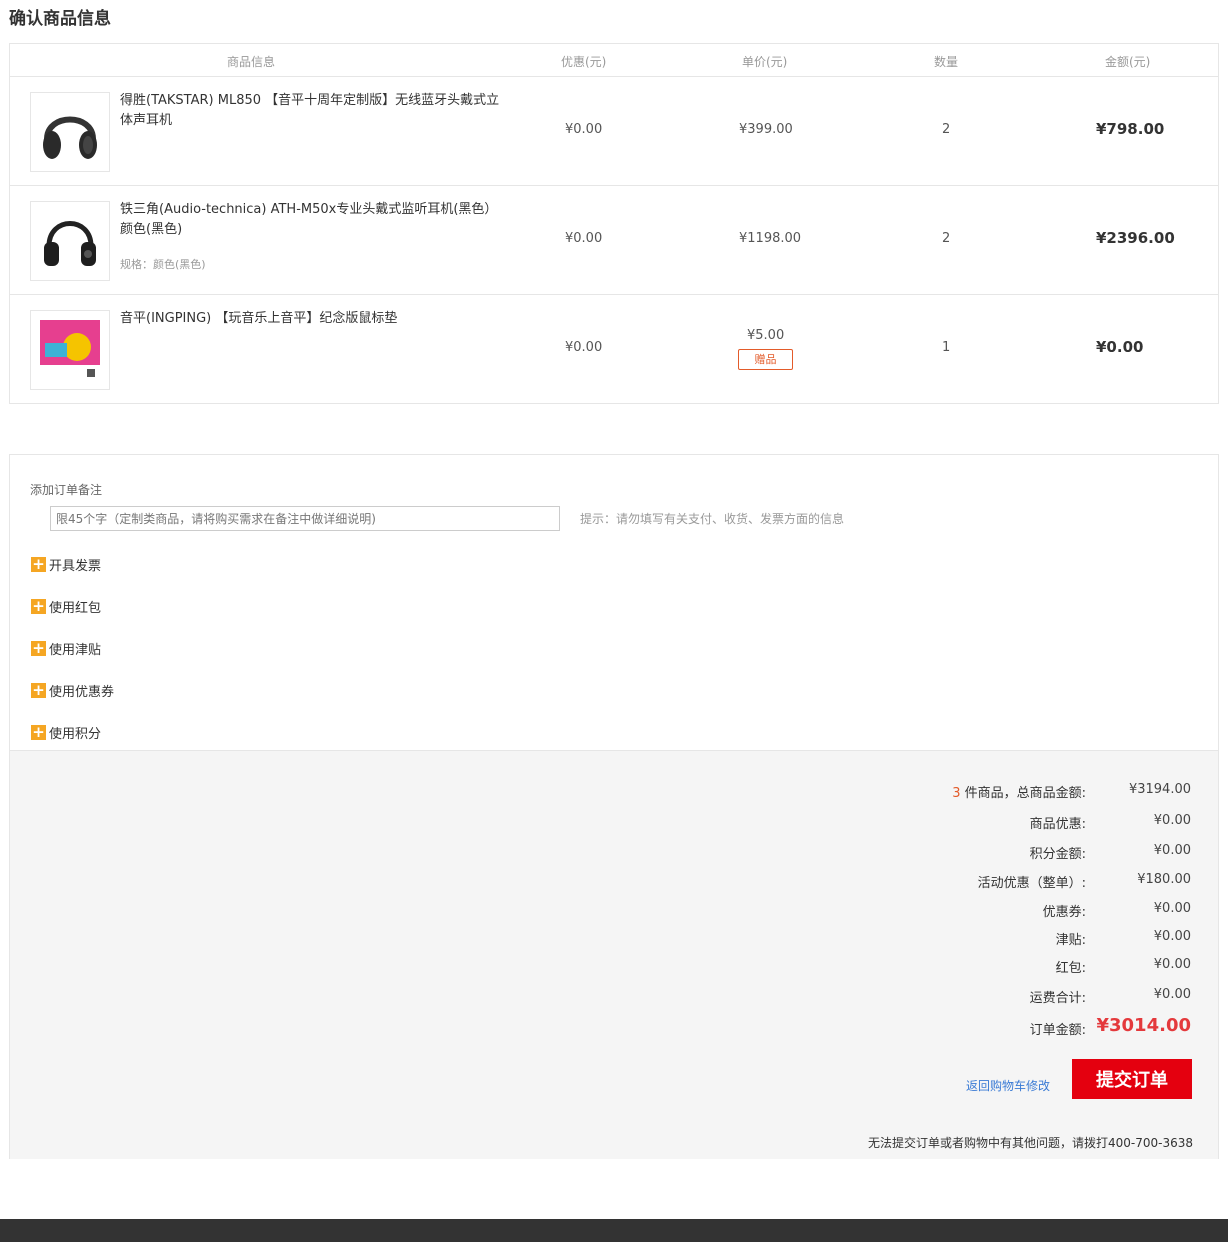  Describe the element at coordinates (1143, 1025) in the screenshot. I see `order-total-value: ¥3014.00` at that location.